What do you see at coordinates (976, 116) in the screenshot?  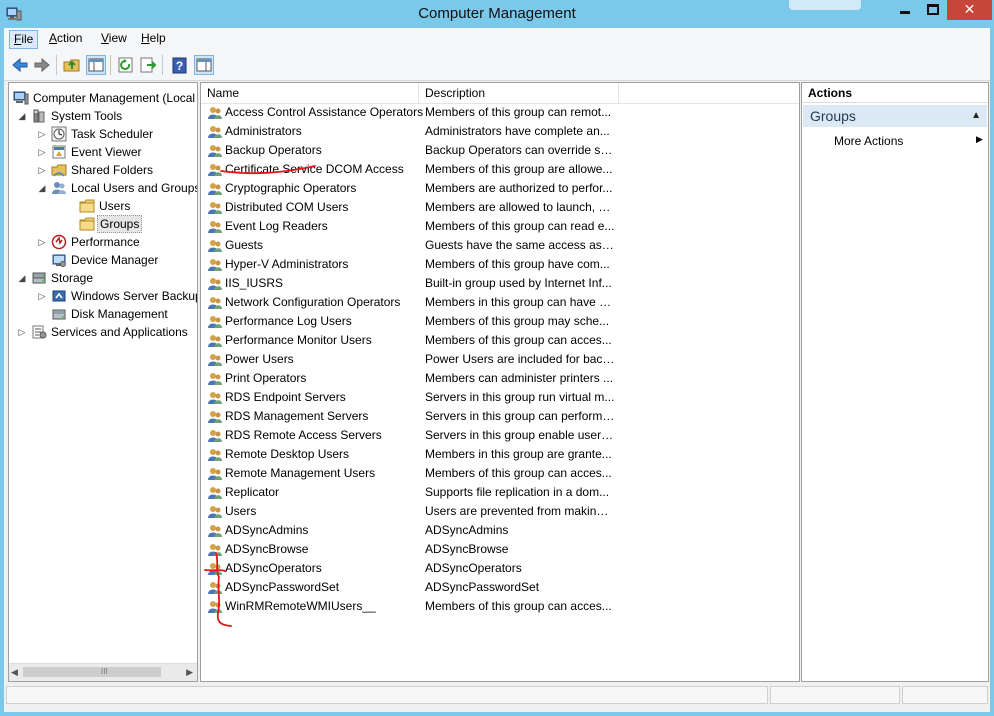 I see `collapse-up-icon: ▲` at bounding box center [976, 116].